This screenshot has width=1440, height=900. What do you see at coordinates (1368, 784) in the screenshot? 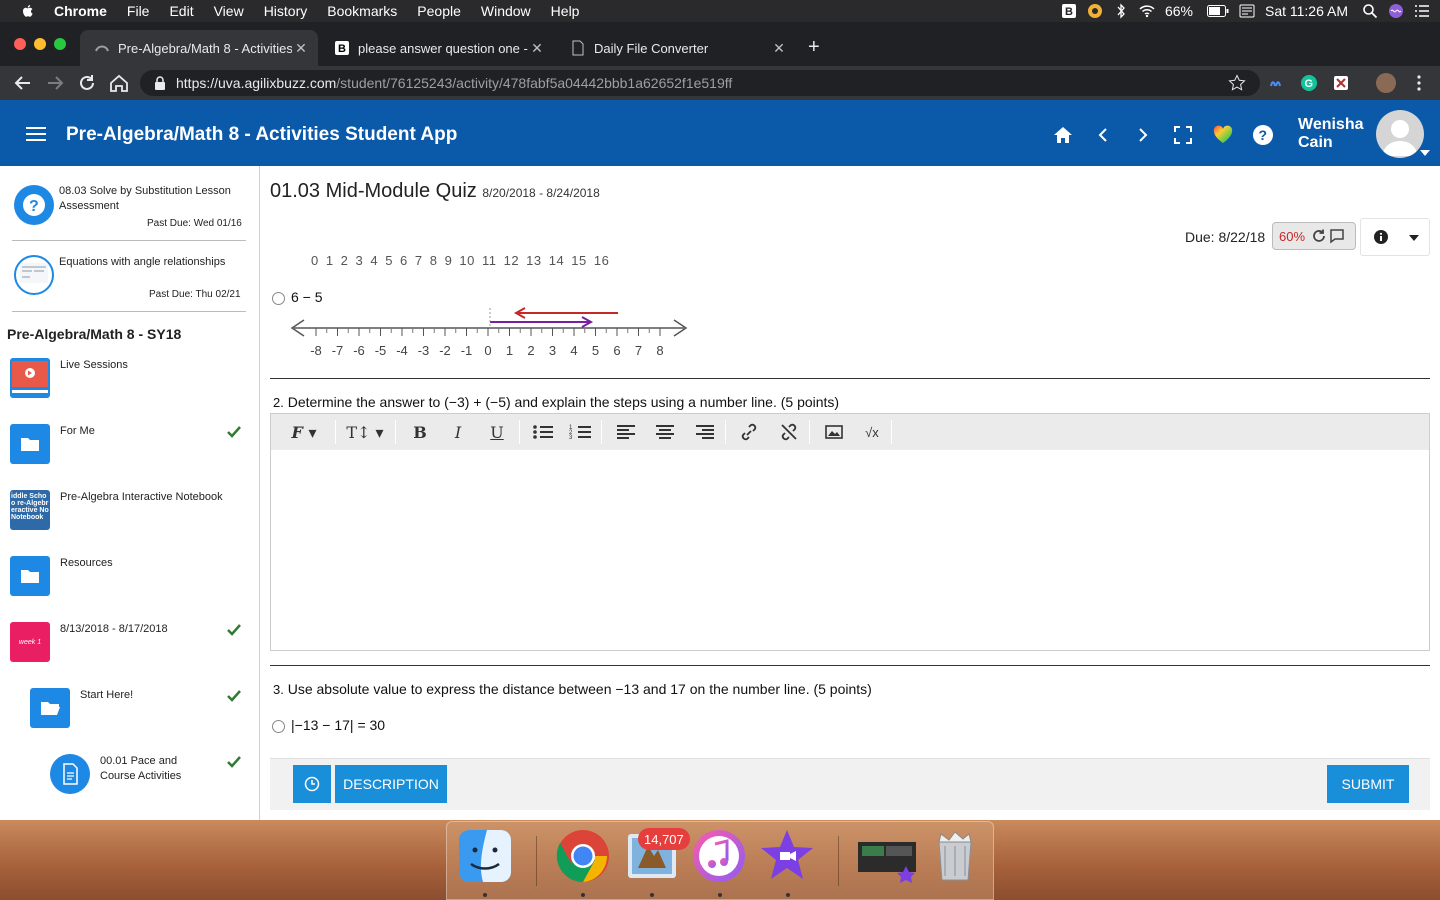
I see `submit-button: SUBMIT` at bounding box center [1368, 784].